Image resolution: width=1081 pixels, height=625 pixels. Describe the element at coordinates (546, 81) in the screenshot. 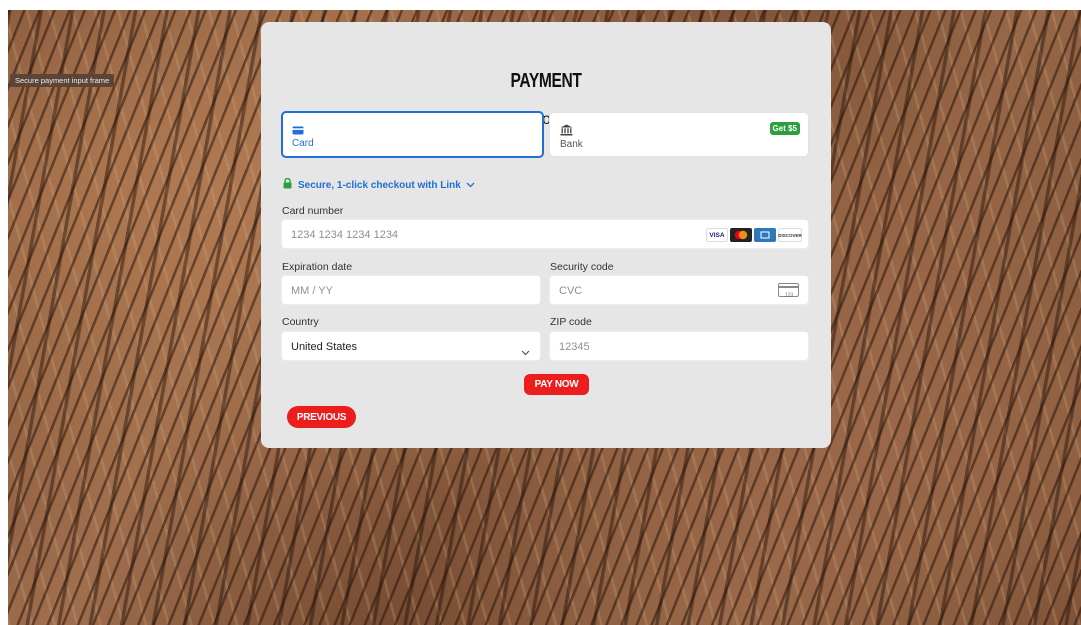

I see `page-title: PAYMENT` at that location.